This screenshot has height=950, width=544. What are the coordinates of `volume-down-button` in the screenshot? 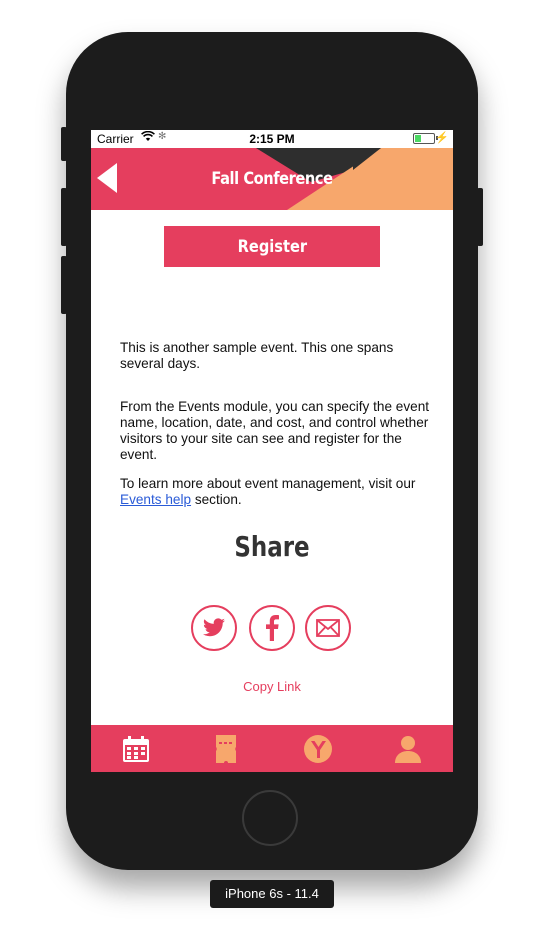 It's located at (64, 285).